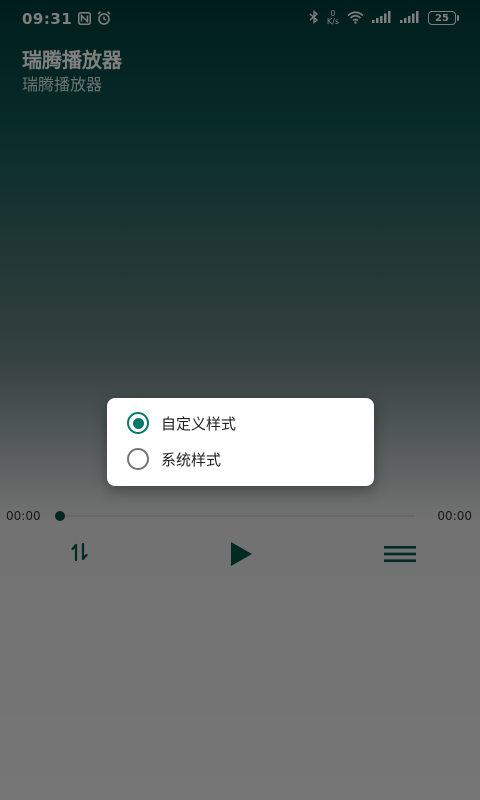  I want to click on option-custom-style-label: 自定义样式, so click(199, 423).